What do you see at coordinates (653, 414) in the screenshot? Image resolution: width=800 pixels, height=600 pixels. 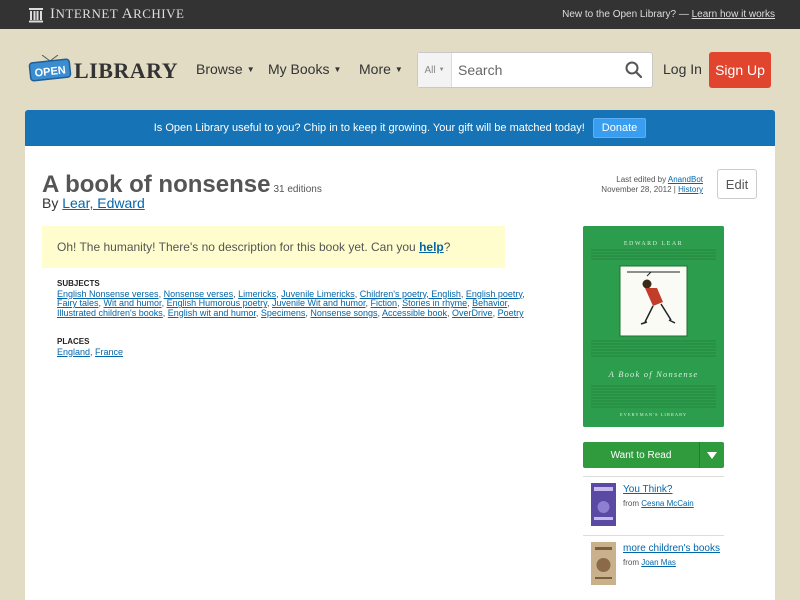 I see `svg-text: EVERYMAN'S LIBRARY` at bounding box center [653, 414].